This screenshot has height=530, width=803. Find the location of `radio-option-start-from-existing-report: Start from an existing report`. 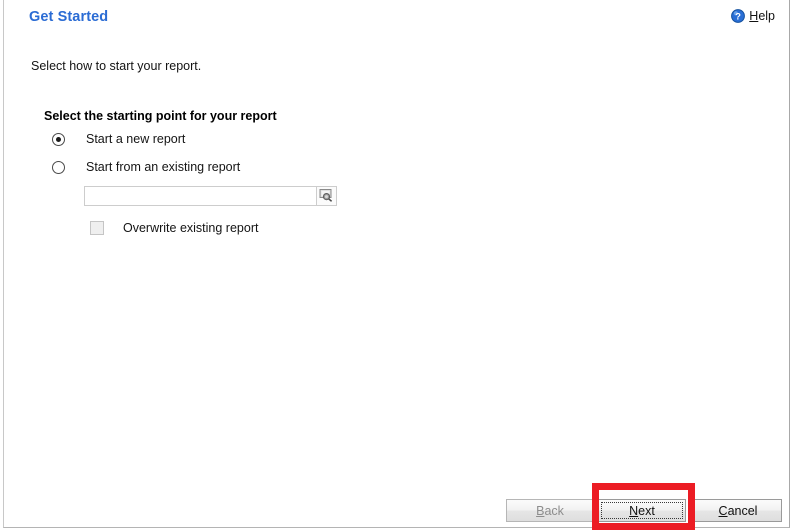

radio-option-start-from-existing-report: Start from an existing report is located at coordinates (146, 167).